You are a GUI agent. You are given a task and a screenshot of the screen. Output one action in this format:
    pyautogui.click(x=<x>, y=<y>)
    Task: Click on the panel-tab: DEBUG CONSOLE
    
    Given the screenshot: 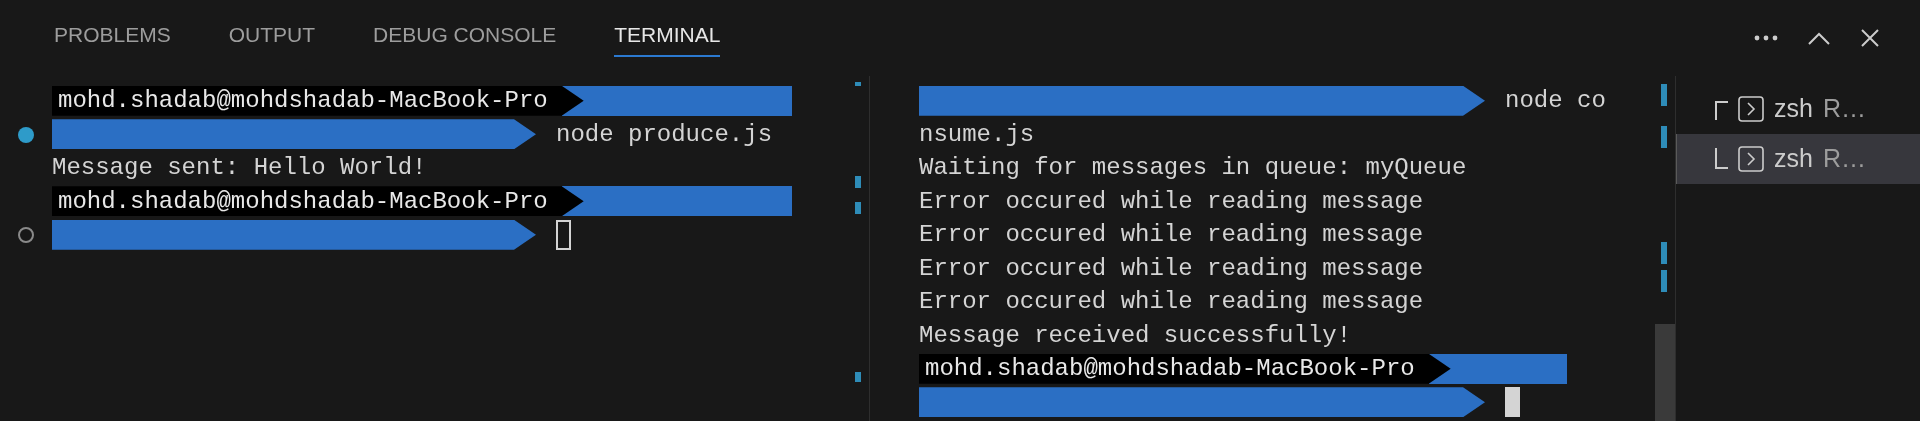 What is the action you would take?
    pyautogui.click(x=465, y=29)
    